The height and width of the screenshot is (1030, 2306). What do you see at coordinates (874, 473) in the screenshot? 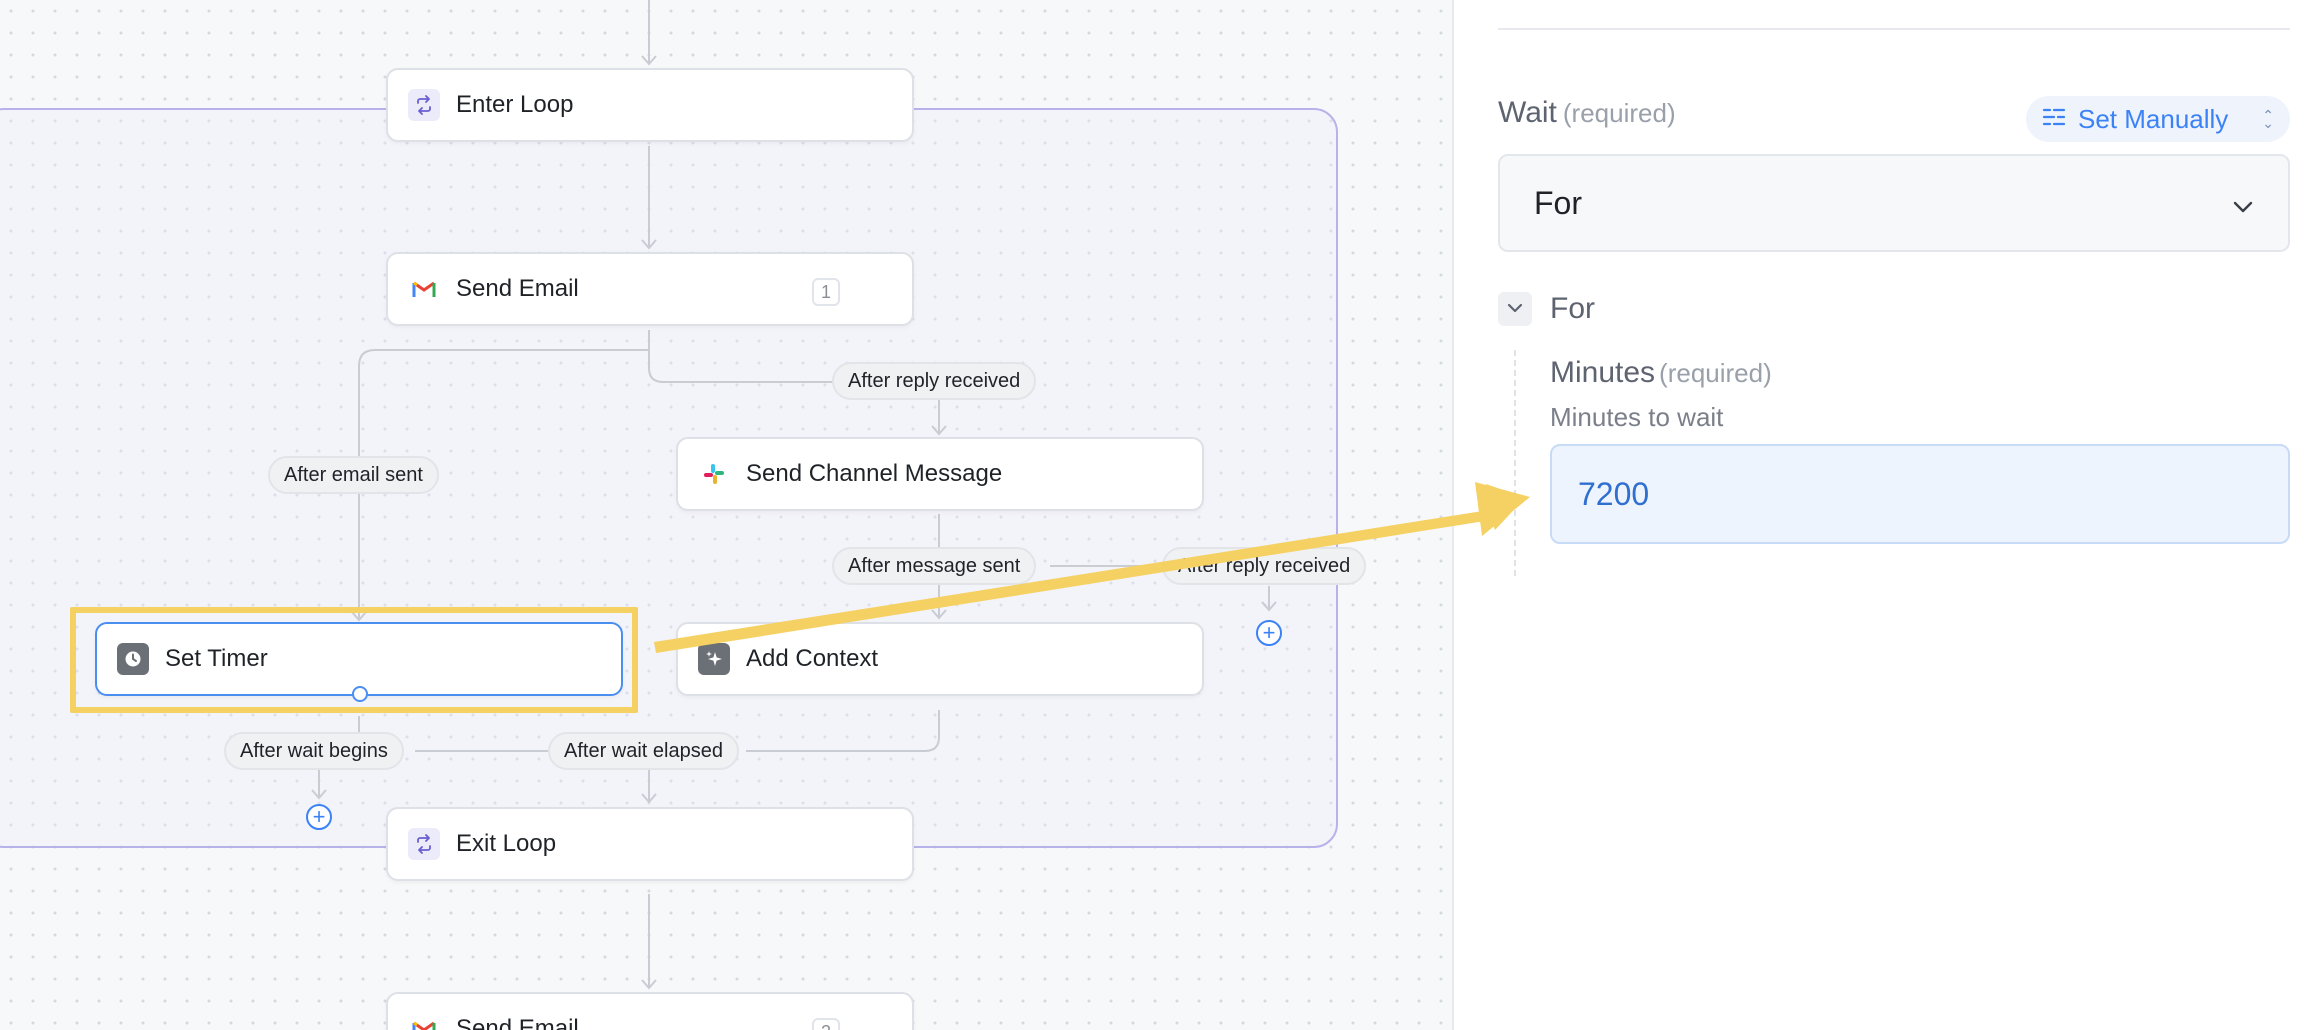
I see `node-label: Send Channel Message` at bounding box center [874, 473].